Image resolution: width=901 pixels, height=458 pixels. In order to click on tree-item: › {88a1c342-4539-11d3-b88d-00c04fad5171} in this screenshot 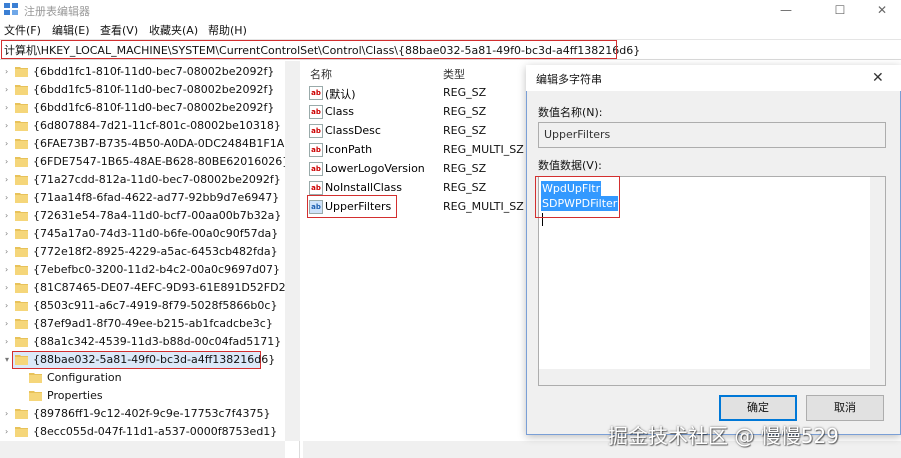, I will do `click(142, 342)`.